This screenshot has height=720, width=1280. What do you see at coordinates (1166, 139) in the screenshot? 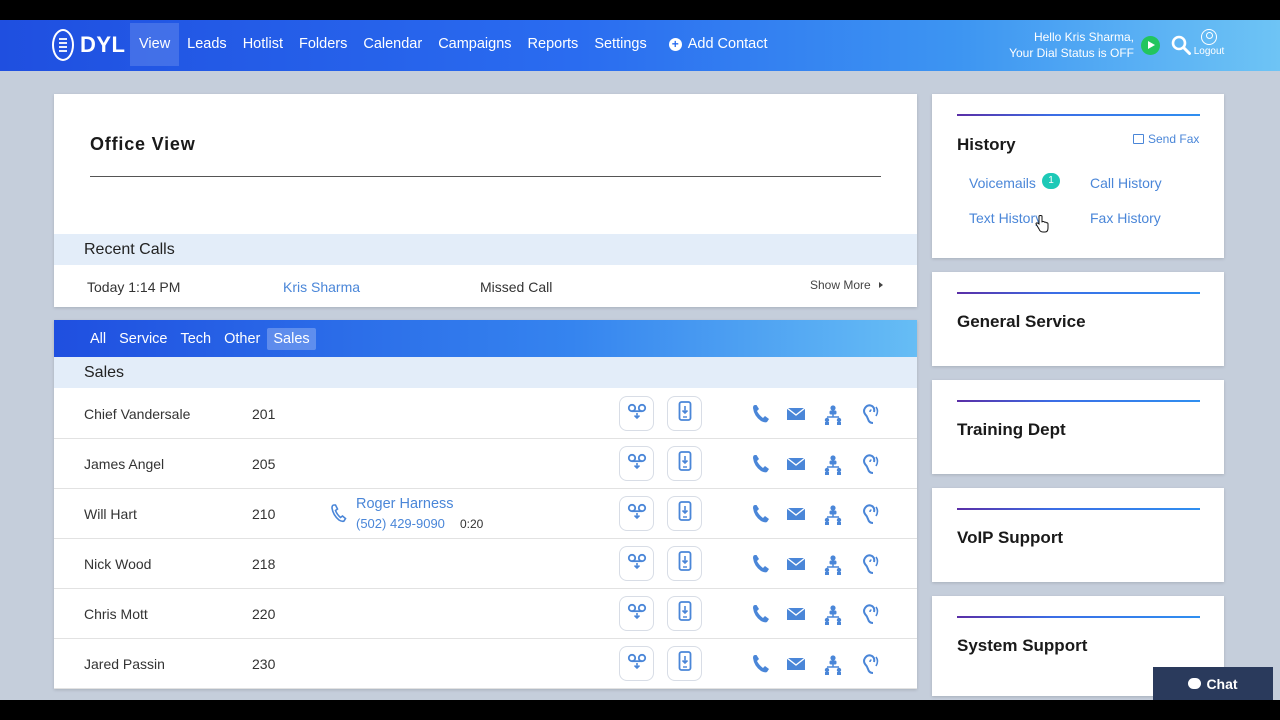
I see `send-fax-button: Send Fax` at bounding box center [1166, 139].